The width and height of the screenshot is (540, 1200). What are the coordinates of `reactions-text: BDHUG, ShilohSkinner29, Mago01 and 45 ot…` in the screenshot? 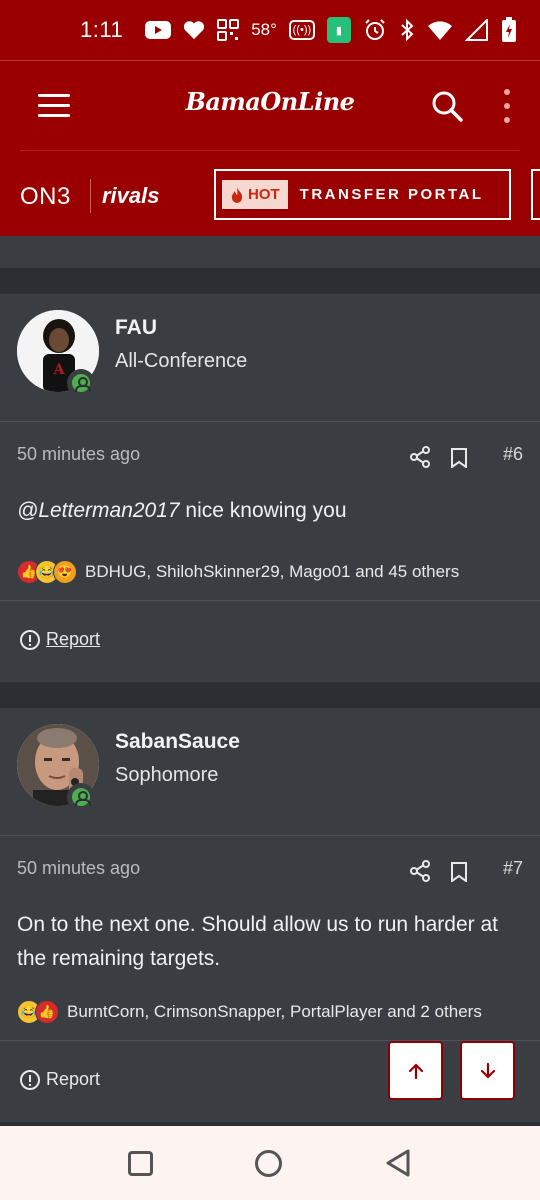 It's located at (272, 572).